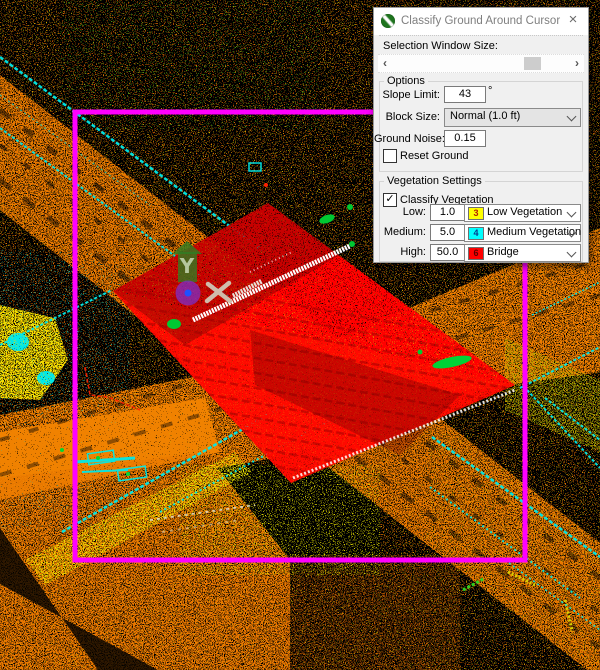  I want to click on dialog-title-bar: Classify Ground Around Cursor ×, so click(481, 21).